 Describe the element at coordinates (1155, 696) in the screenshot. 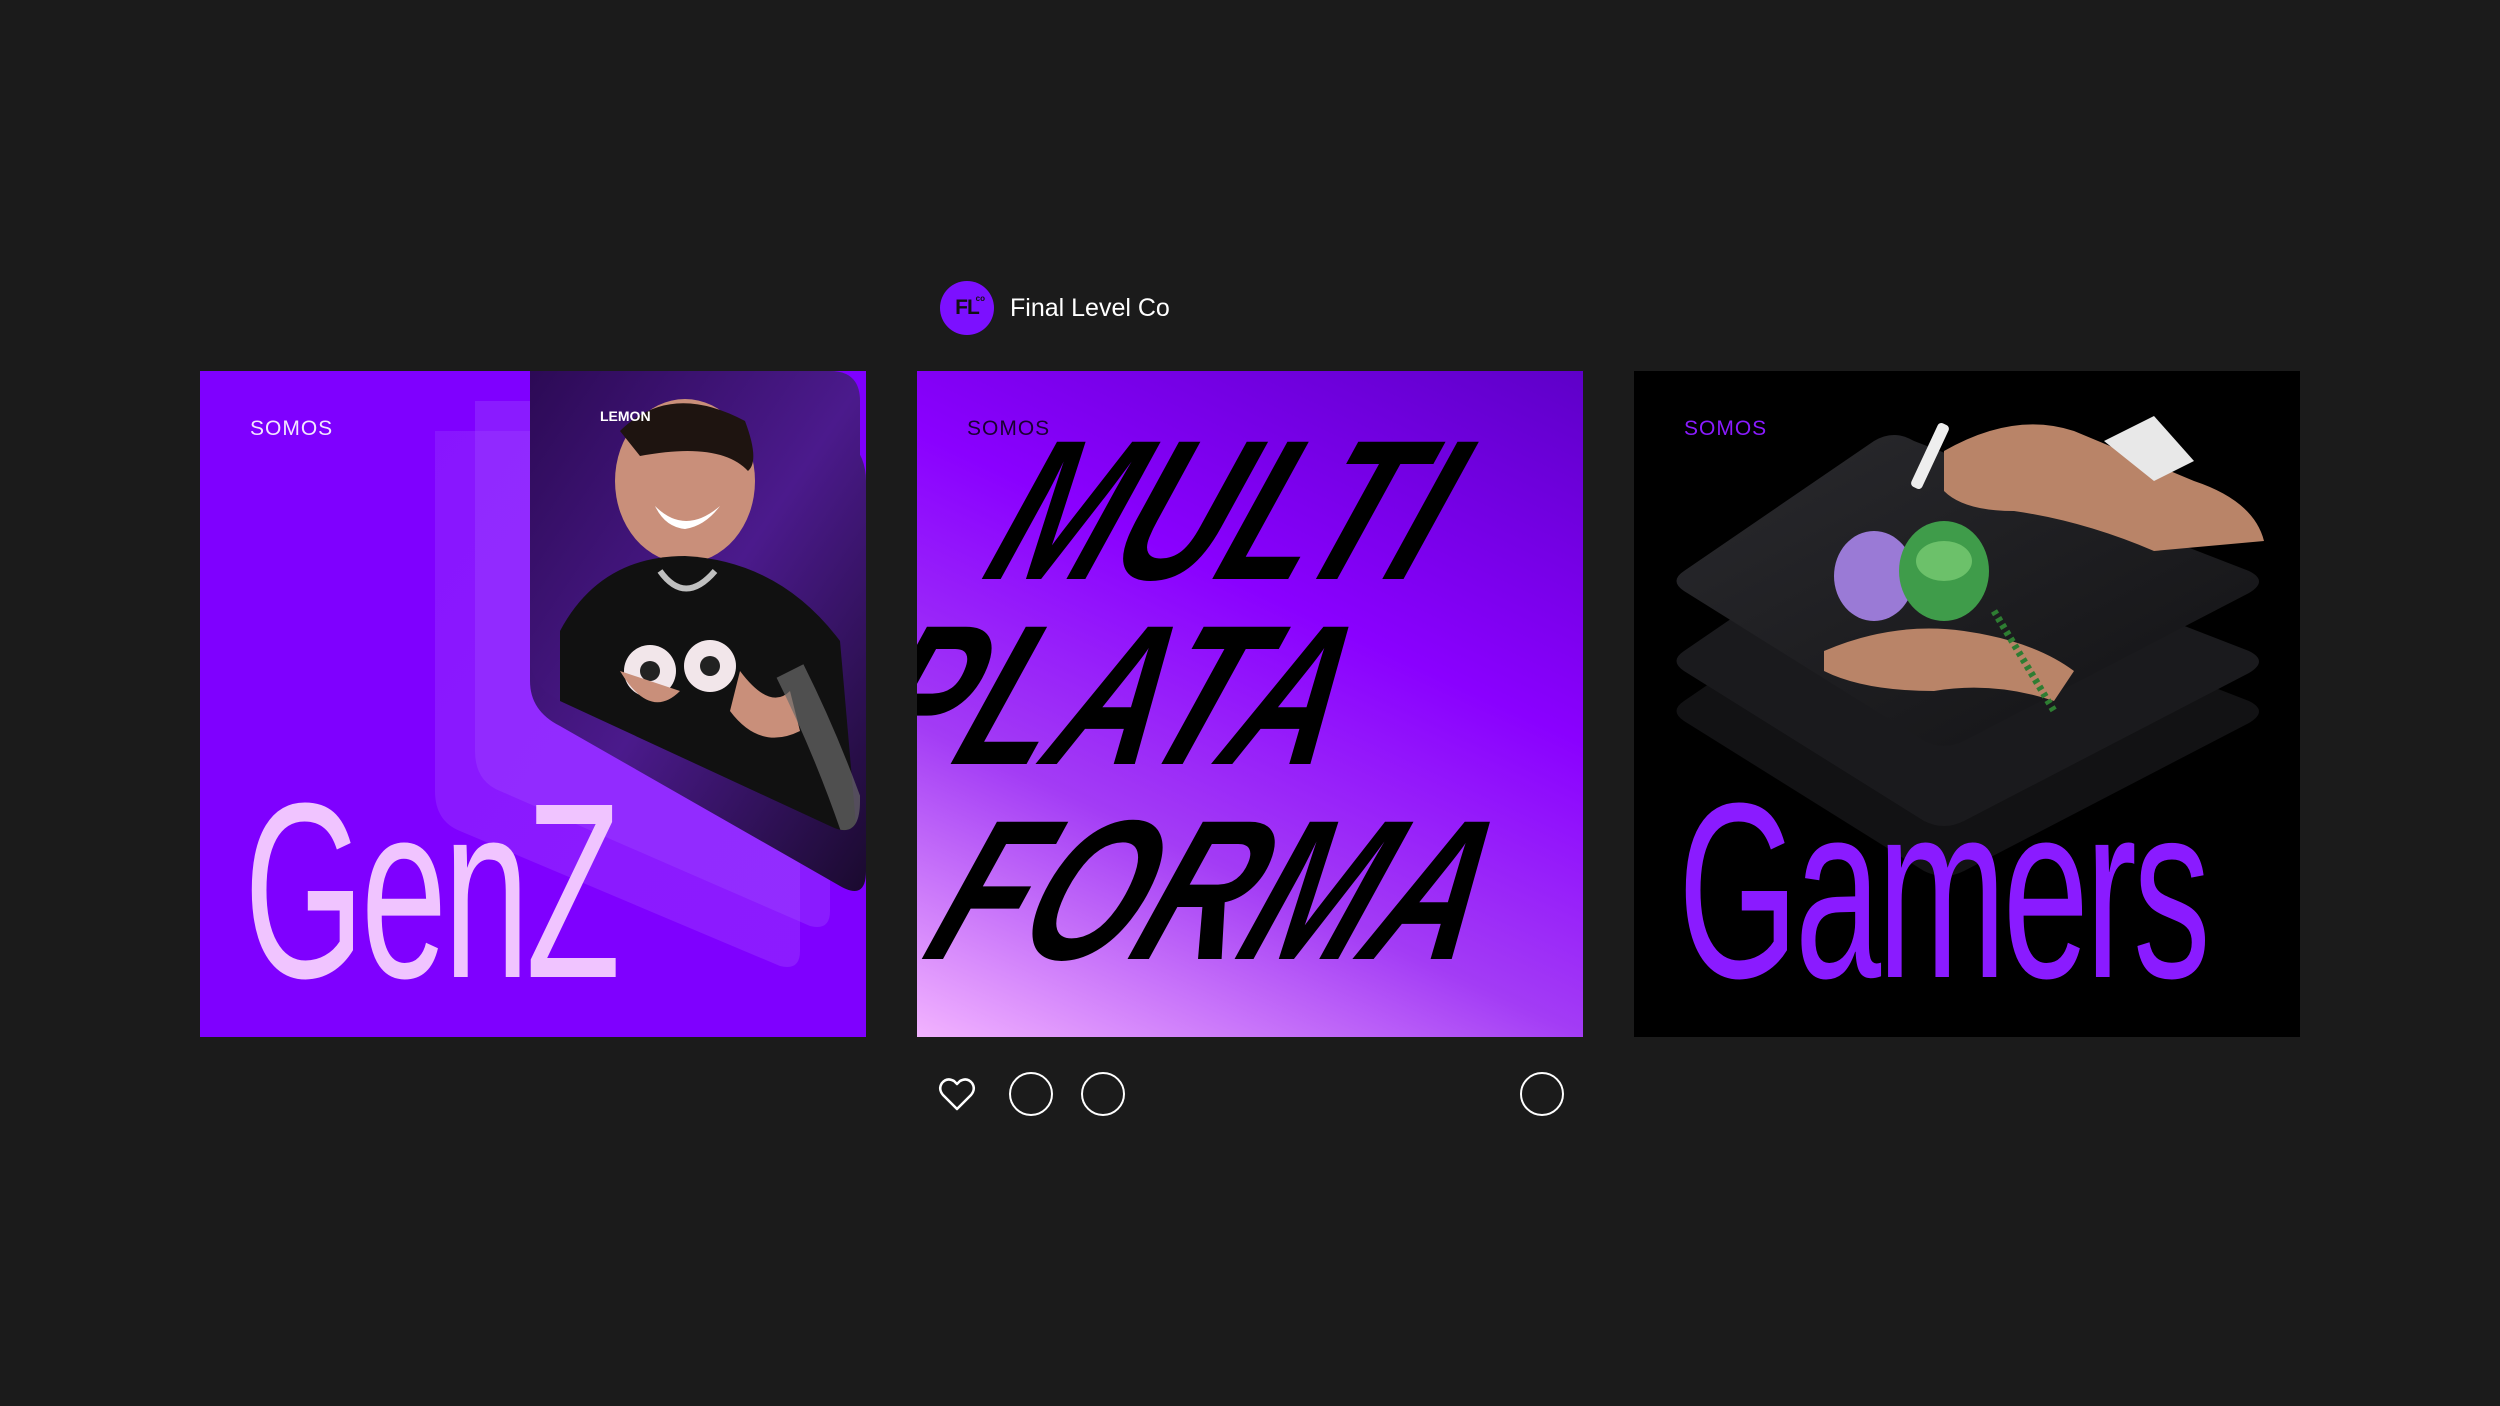

I see `headline-plata: PLATA` at that location.